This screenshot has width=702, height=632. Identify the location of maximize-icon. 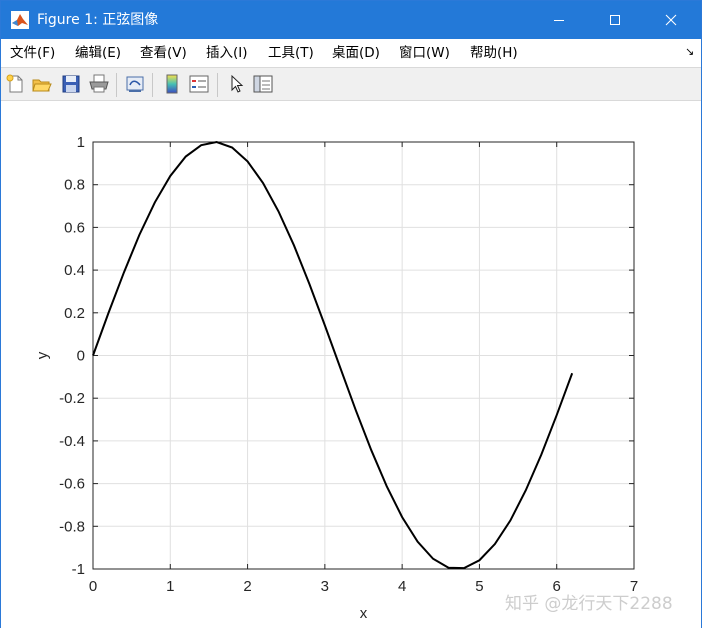
(615, 20).